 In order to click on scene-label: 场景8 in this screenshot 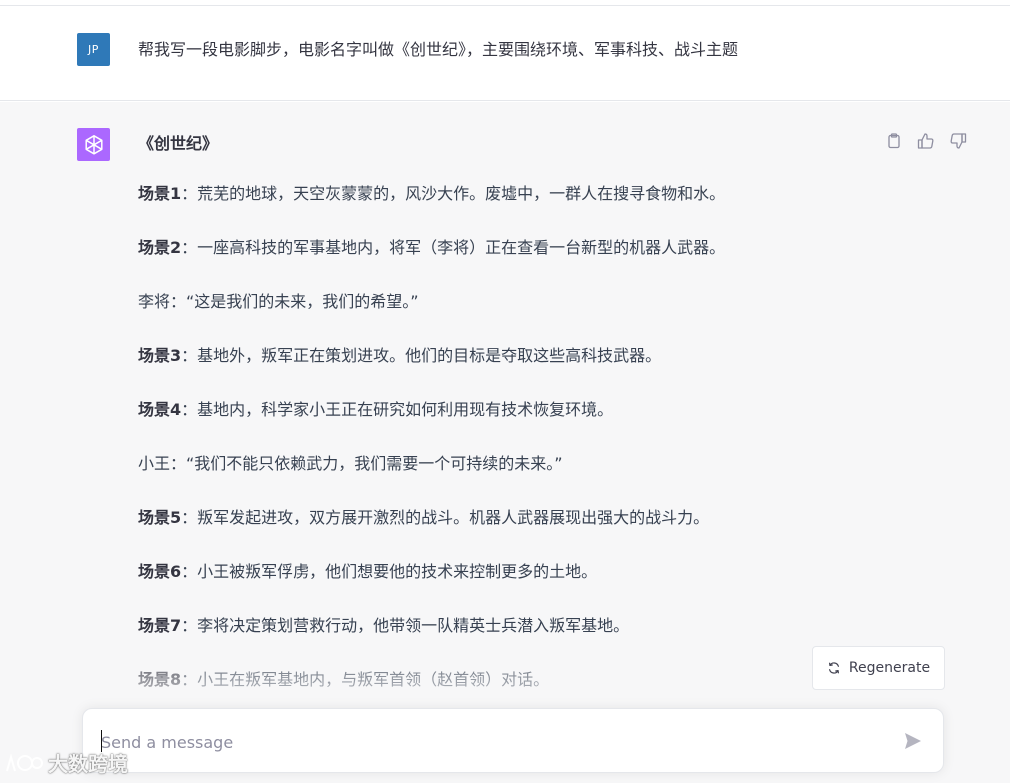, I will do `click(160, 679)`.